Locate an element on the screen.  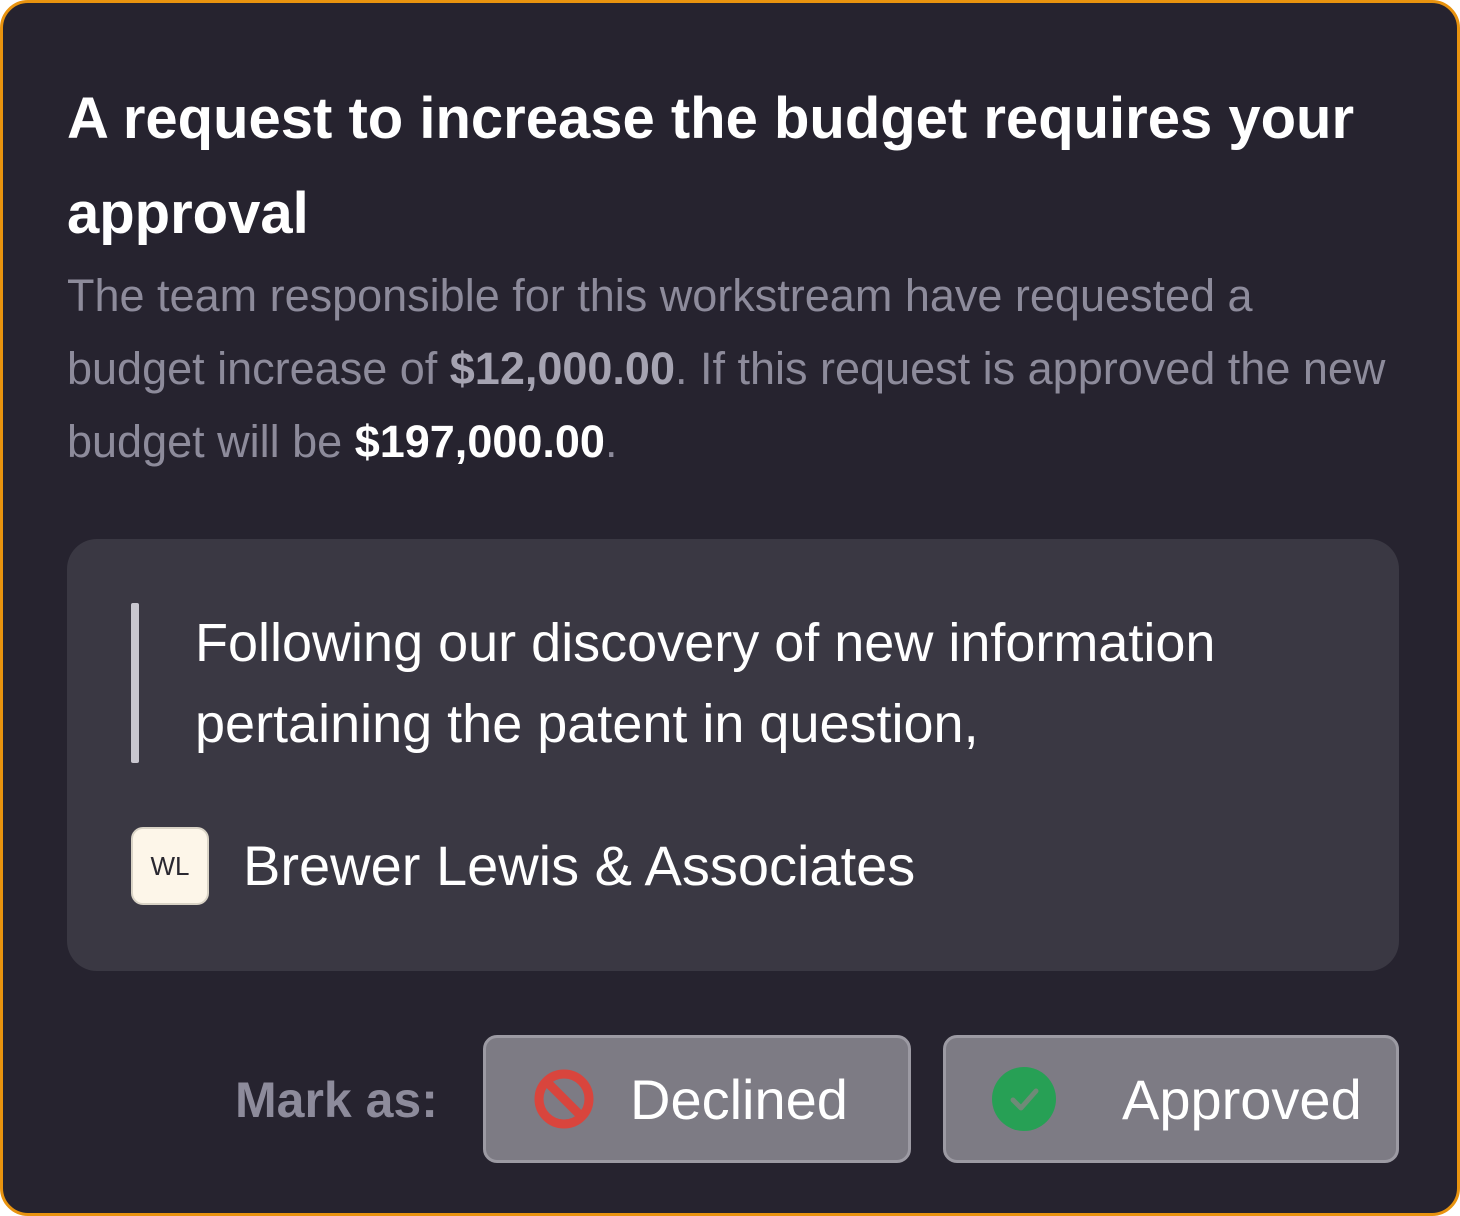
increase-amount: $12,000.00 is located at coordinates (562, 368).